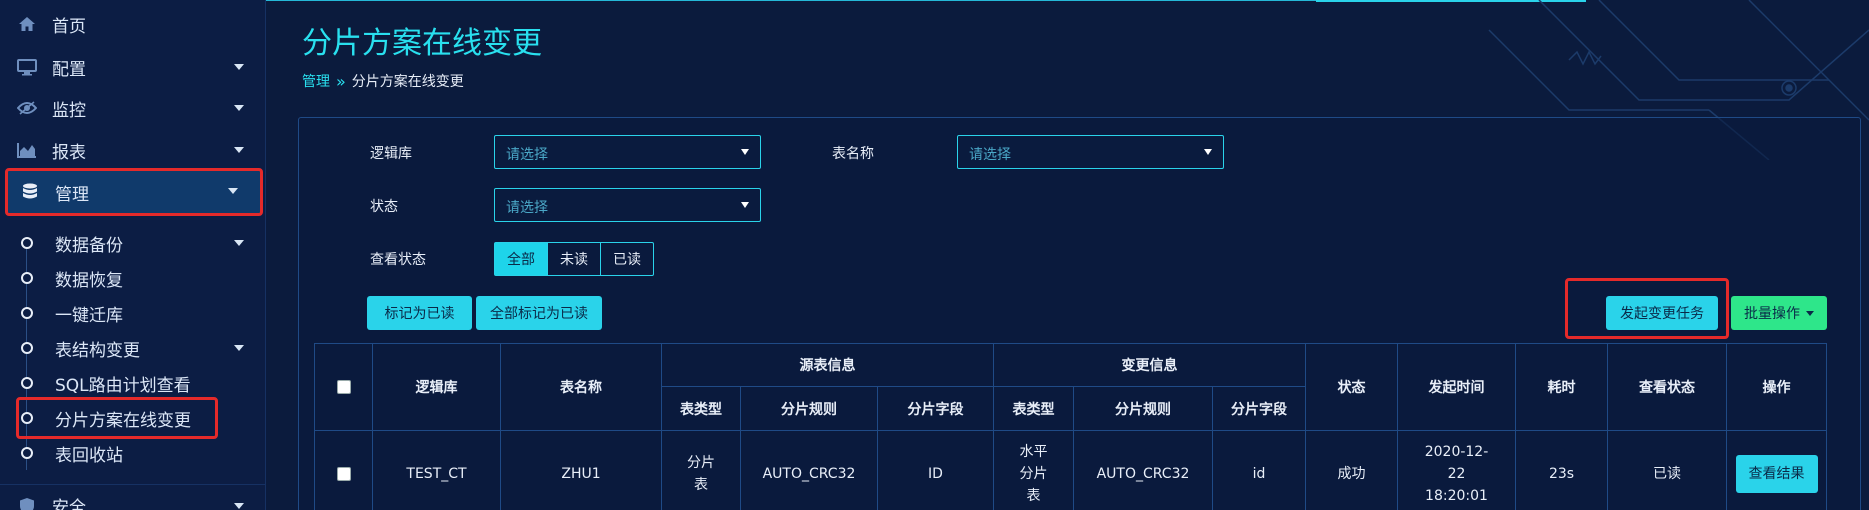  Describe the element at coordinates (133, 348) in the screenshot. I see `sidebar-subitem-schema-change: 表结构变更` at that location.